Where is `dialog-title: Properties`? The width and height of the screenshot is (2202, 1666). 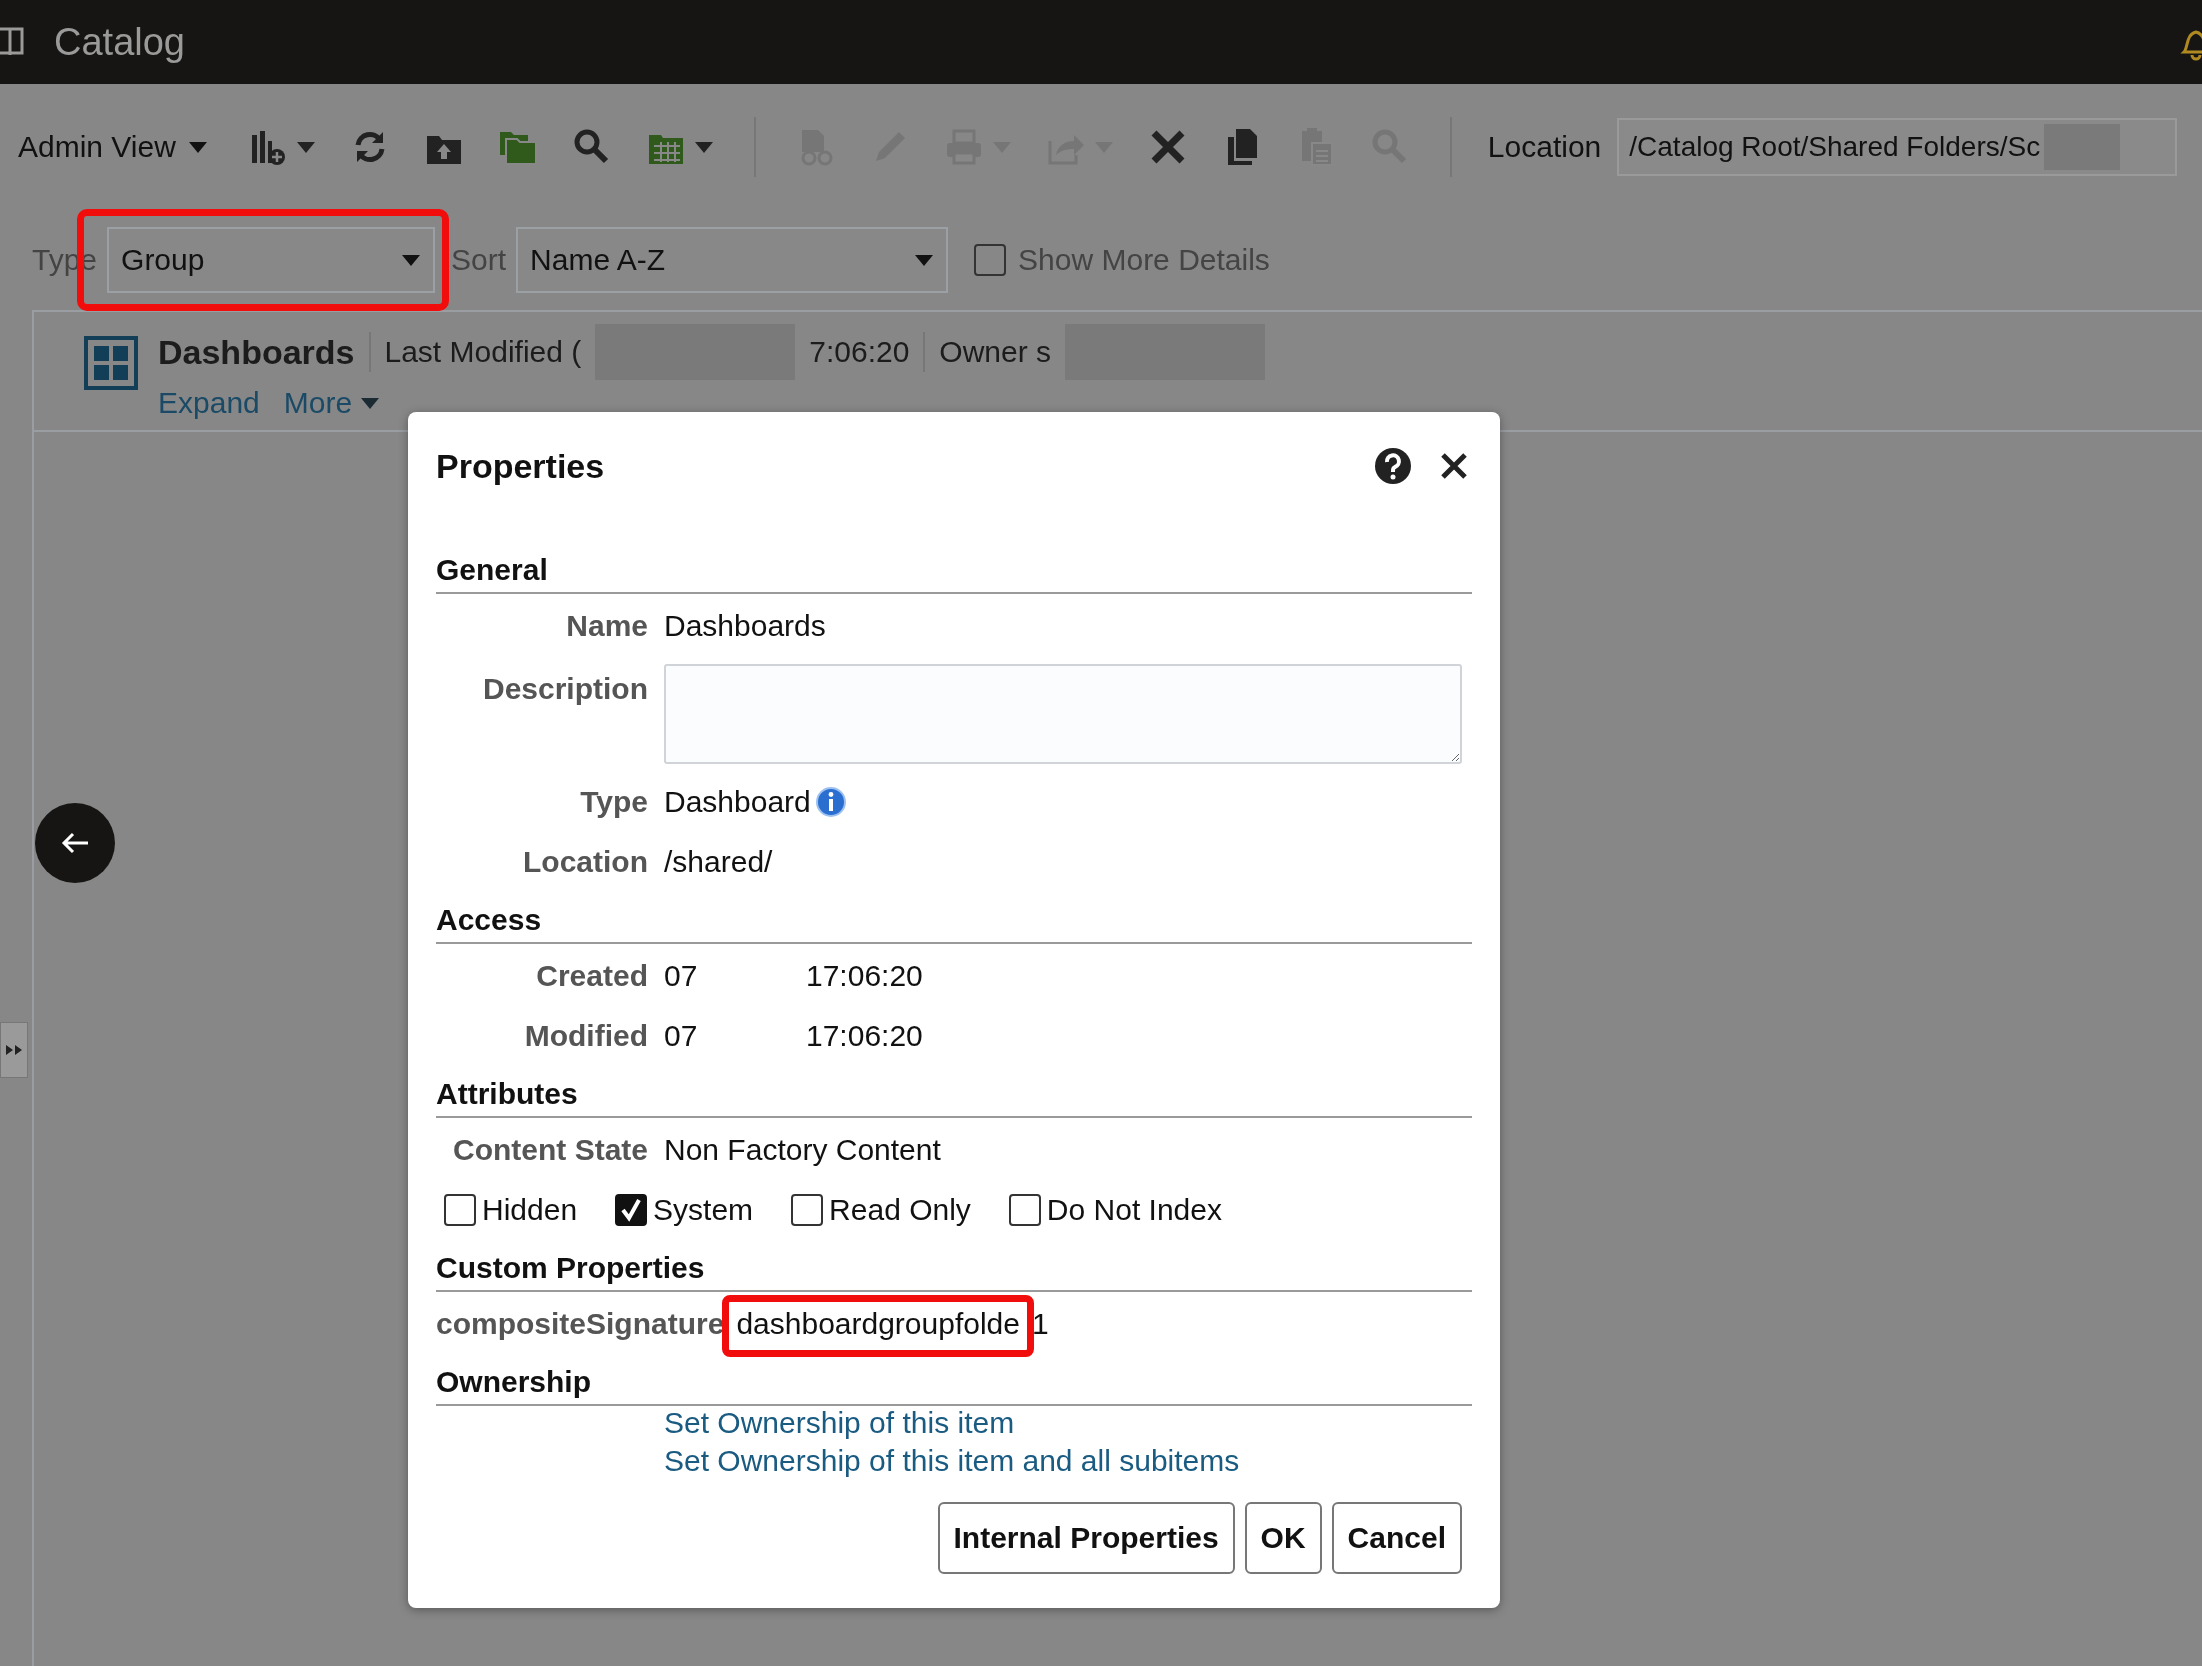
dialog-title: Properties is located at coordinates (520, 466).